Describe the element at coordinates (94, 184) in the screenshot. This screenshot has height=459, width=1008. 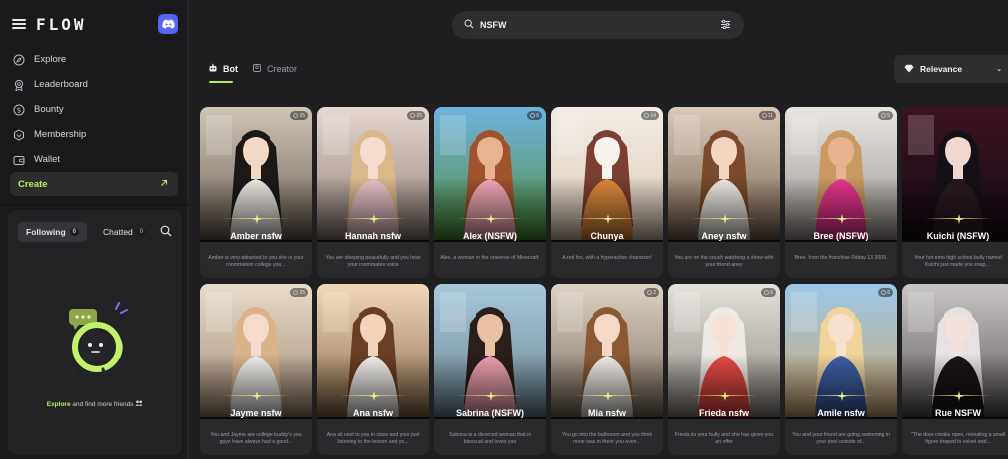
I see `create-button: Create` at that location.